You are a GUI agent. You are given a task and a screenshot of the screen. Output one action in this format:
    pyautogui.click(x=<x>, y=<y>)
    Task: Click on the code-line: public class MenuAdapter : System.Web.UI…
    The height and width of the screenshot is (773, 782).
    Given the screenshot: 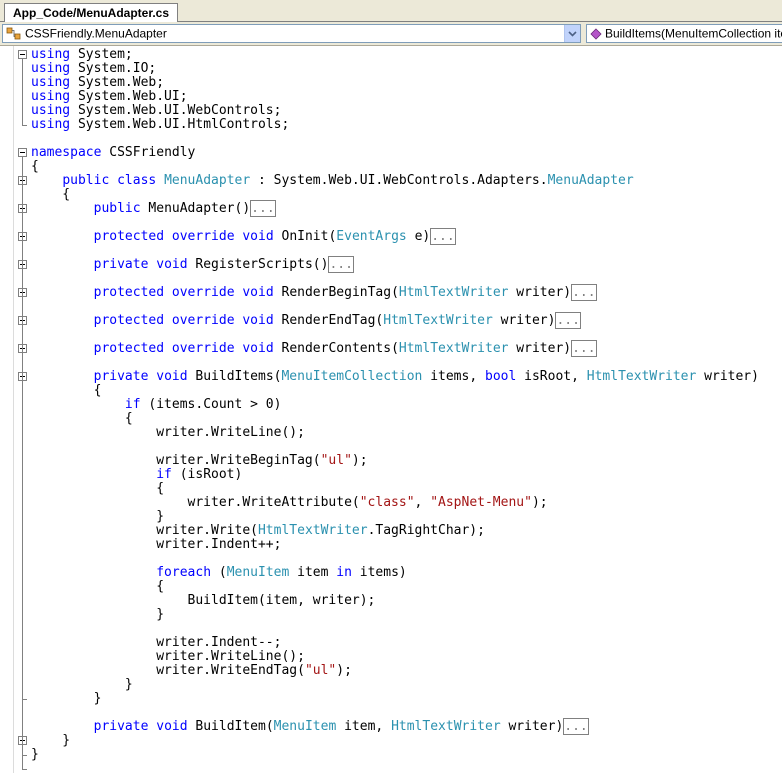 What is the action you would take?
    pyautogui.click(x=332, y=180)
    